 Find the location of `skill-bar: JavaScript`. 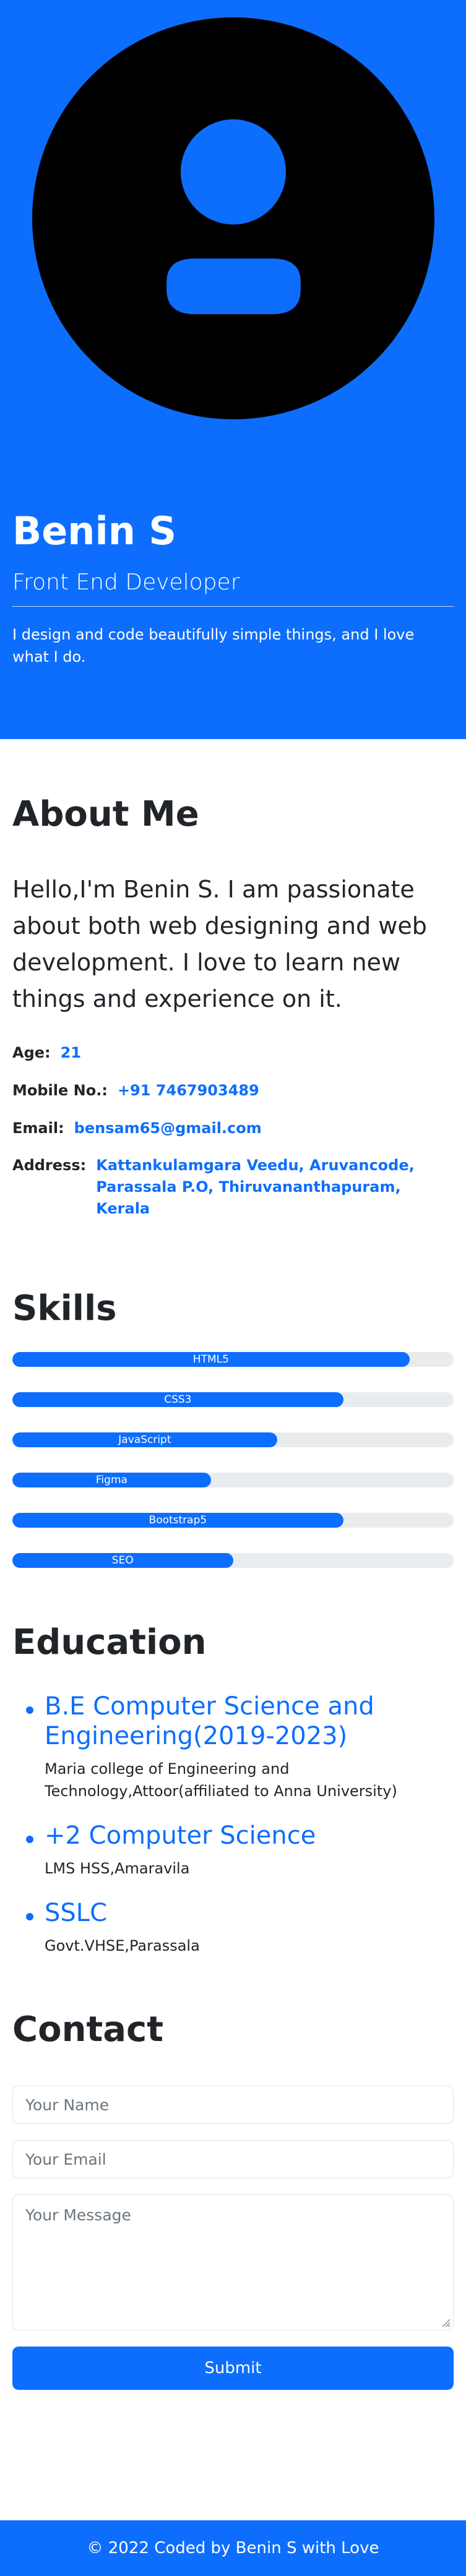

skill-bar: JavaScript is located at coordinates (233, 1440).